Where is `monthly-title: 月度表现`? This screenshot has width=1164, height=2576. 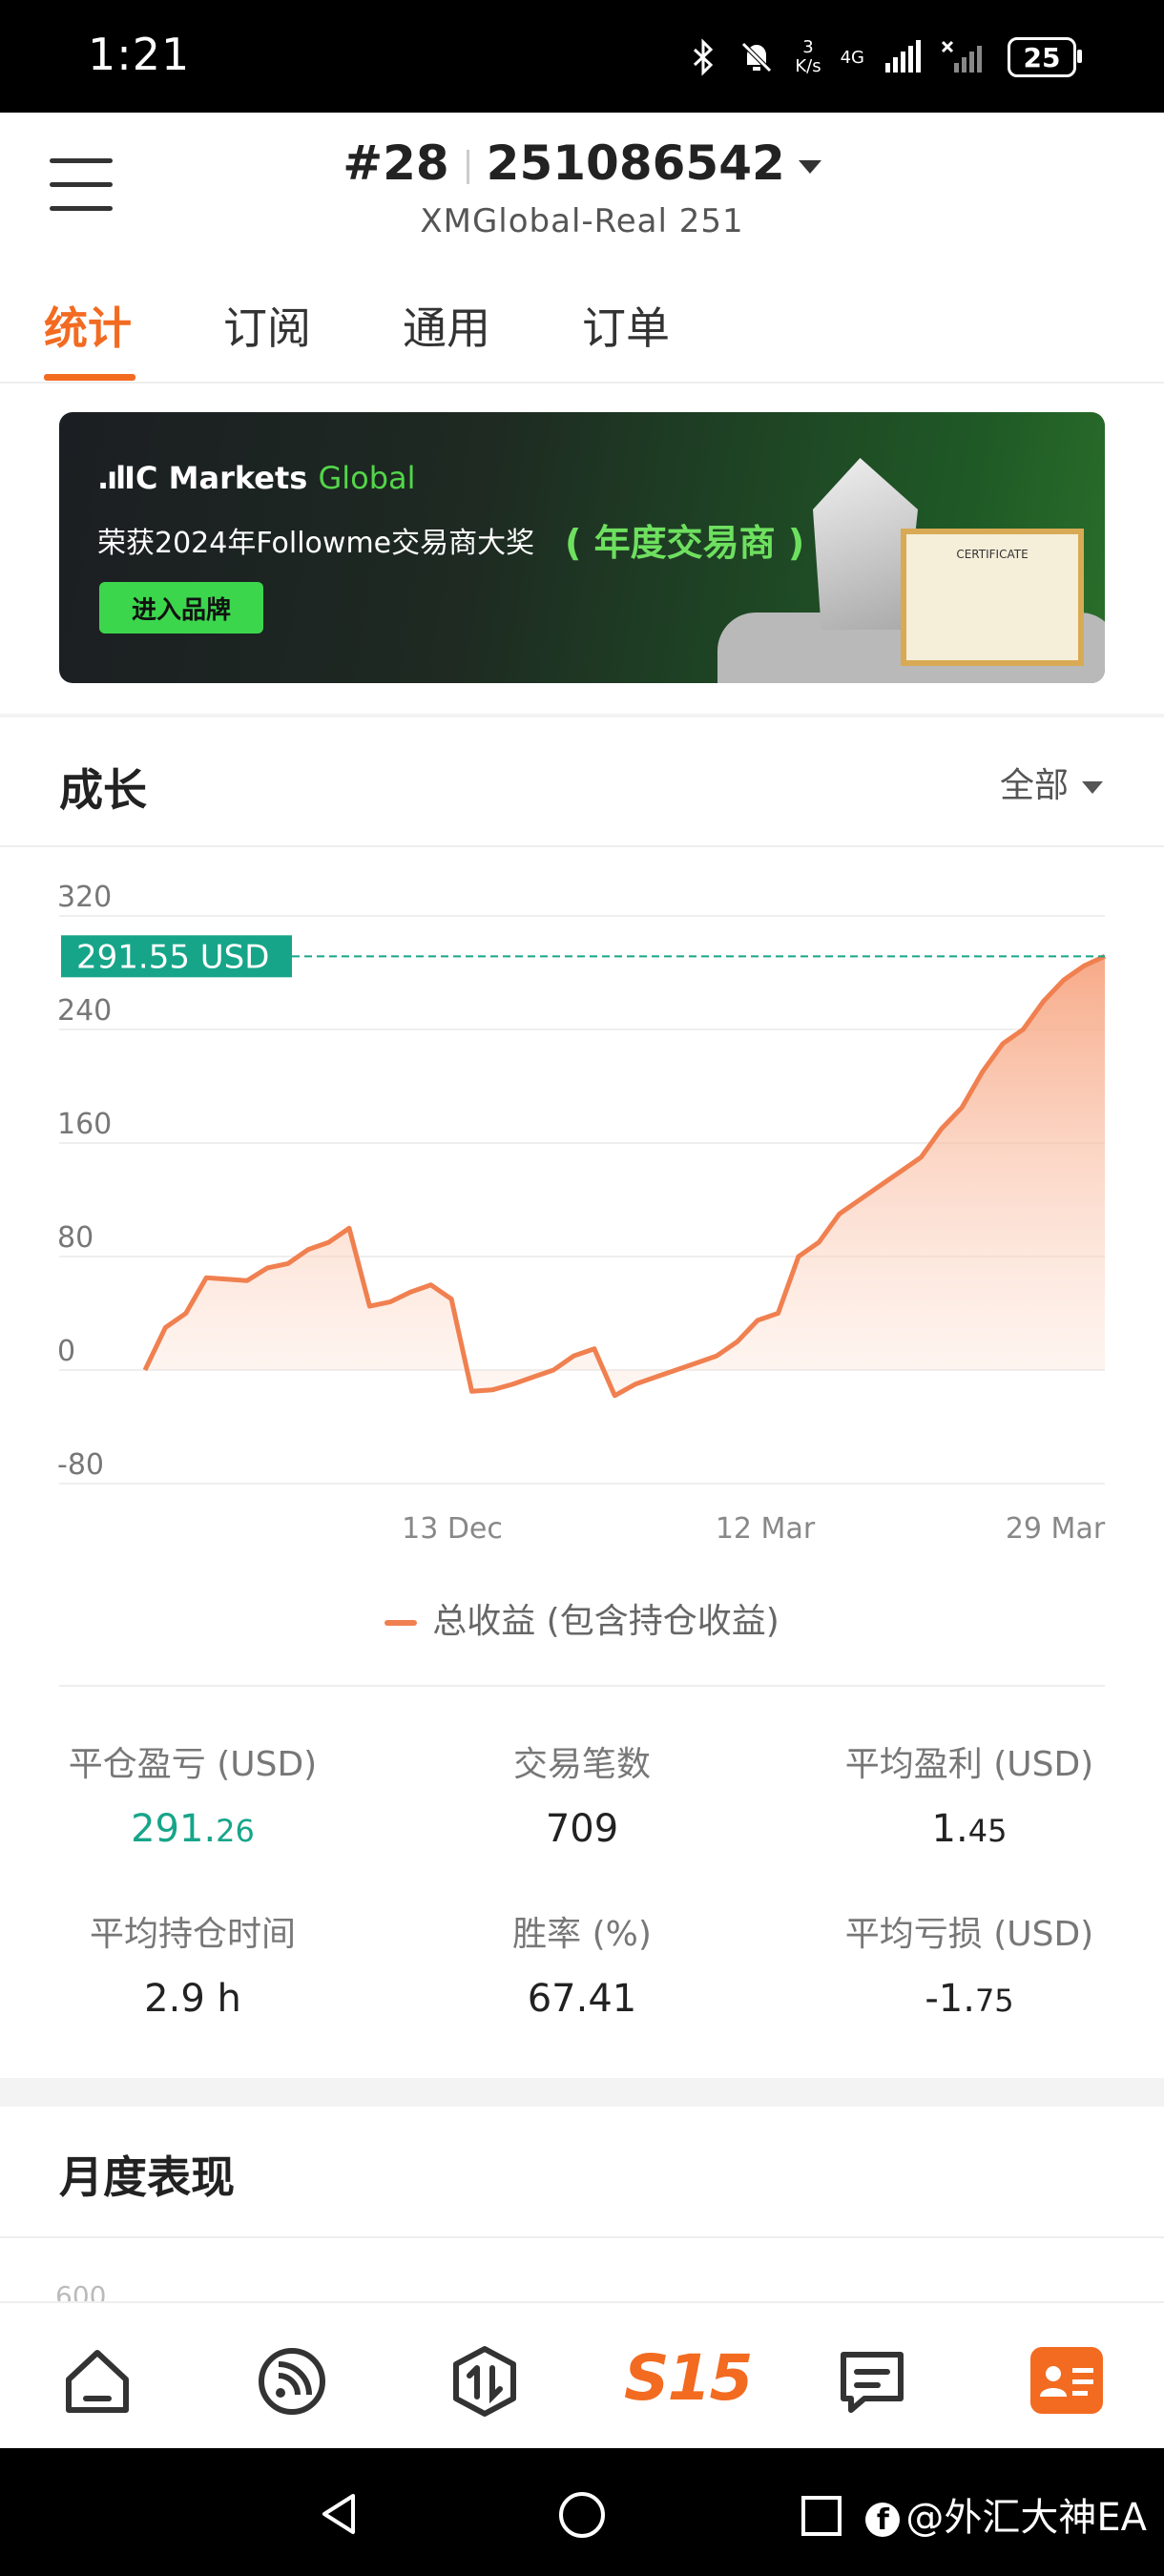
monthly-title: 月度表现 is located at coordinates (147, 2177).